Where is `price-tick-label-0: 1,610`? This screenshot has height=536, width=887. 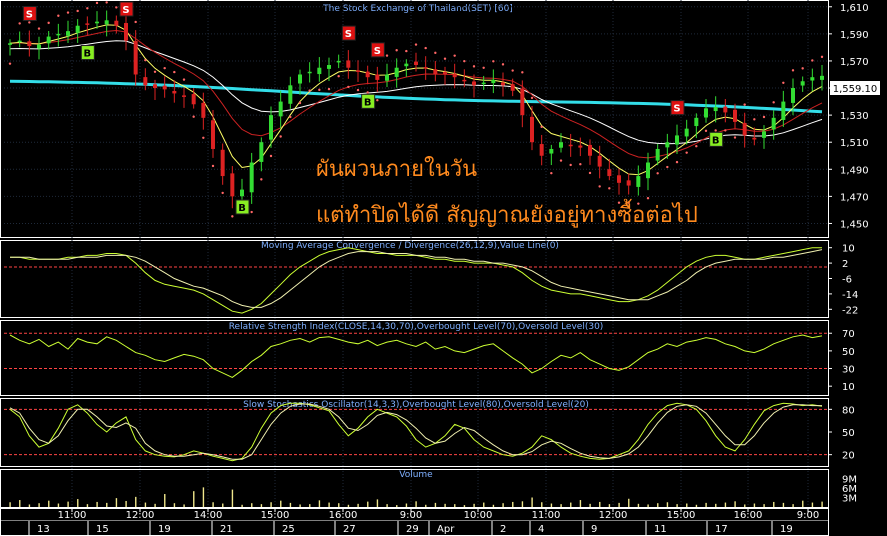 price-tick-label-0: 1,610 is located at coordinates (854, 8).